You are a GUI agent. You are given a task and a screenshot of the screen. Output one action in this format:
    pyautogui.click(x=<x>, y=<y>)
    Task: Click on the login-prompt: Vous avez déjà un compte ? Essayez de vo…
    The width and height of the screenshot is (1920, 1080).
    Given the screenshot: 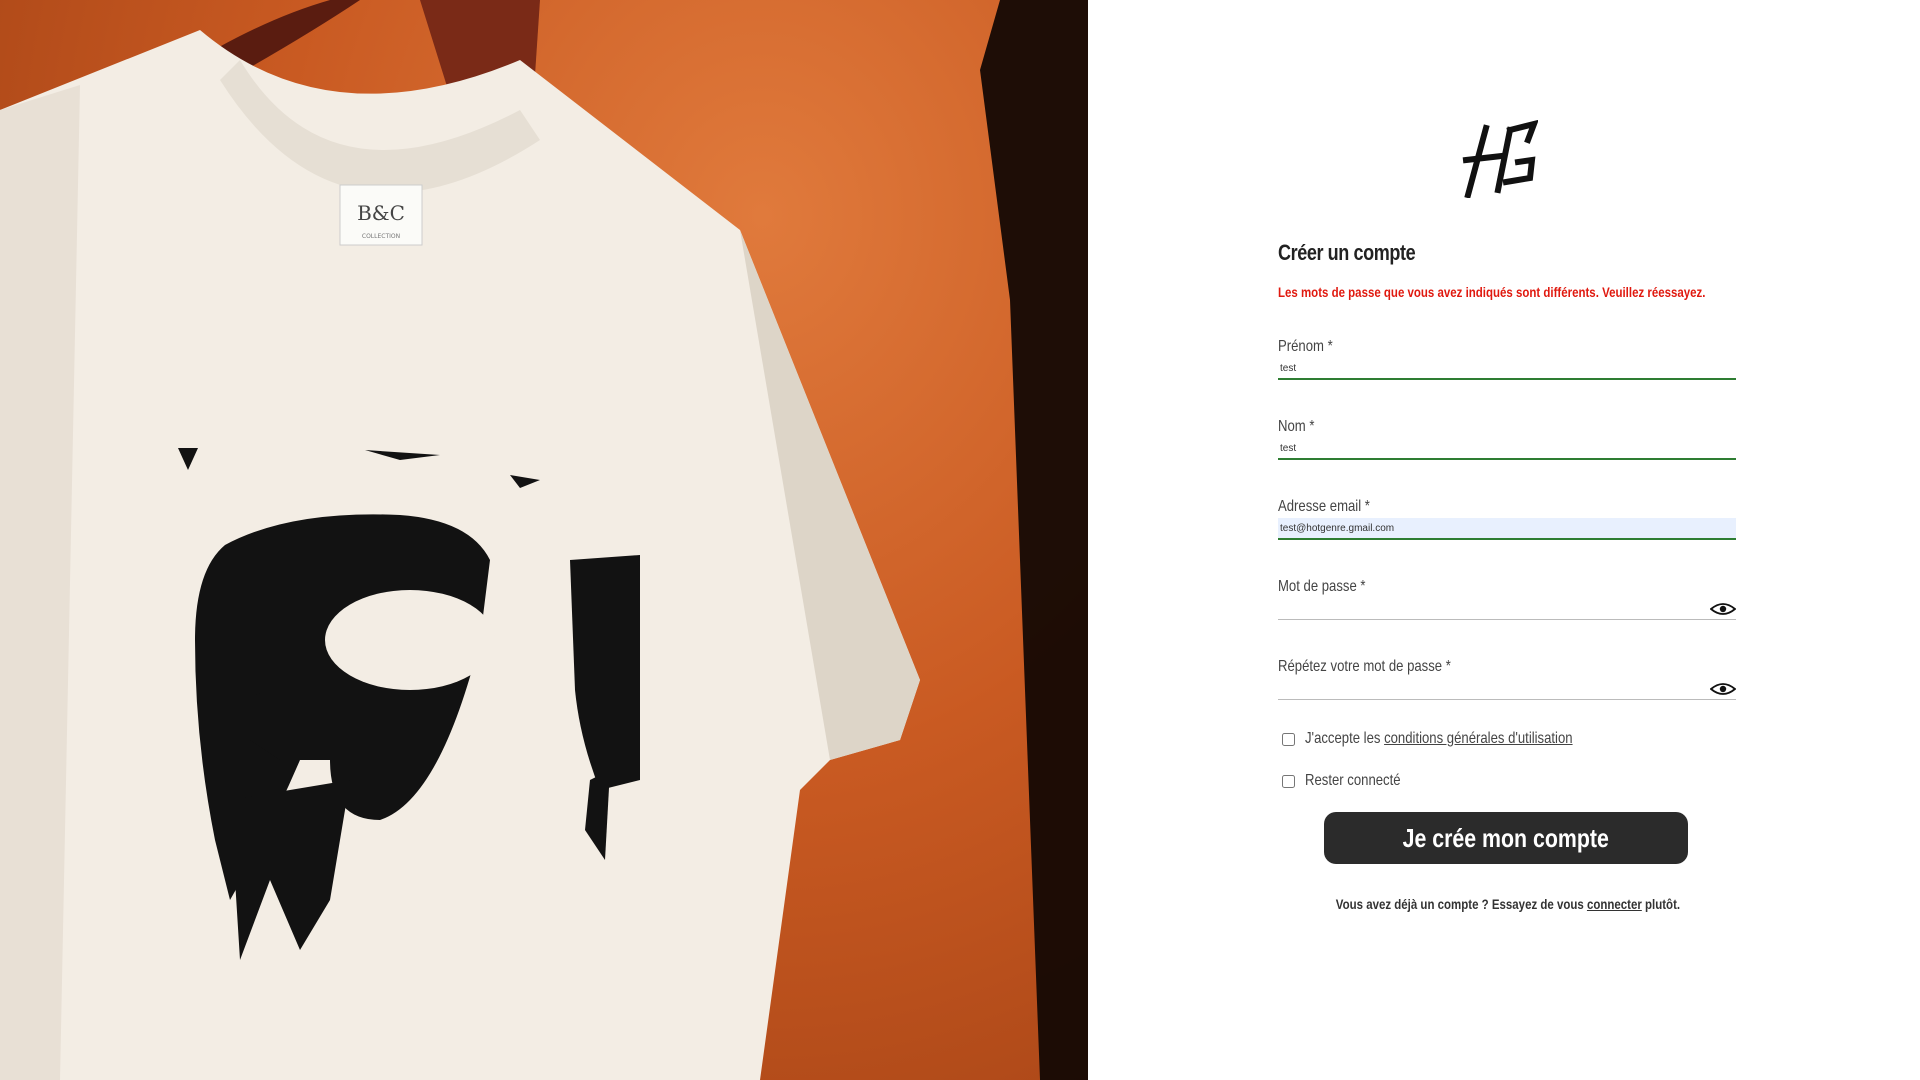 What is the action you would take?
    pyautogui.click(x=1508, y=904)
    